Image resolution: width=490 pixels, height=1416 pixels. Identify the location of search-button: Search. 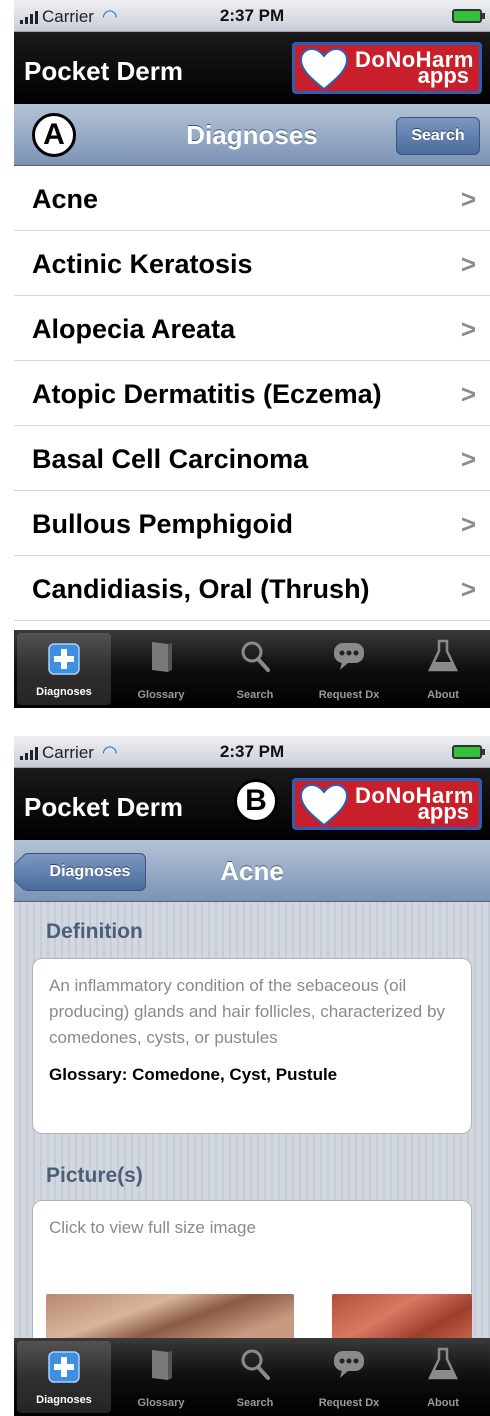
(438, 136).